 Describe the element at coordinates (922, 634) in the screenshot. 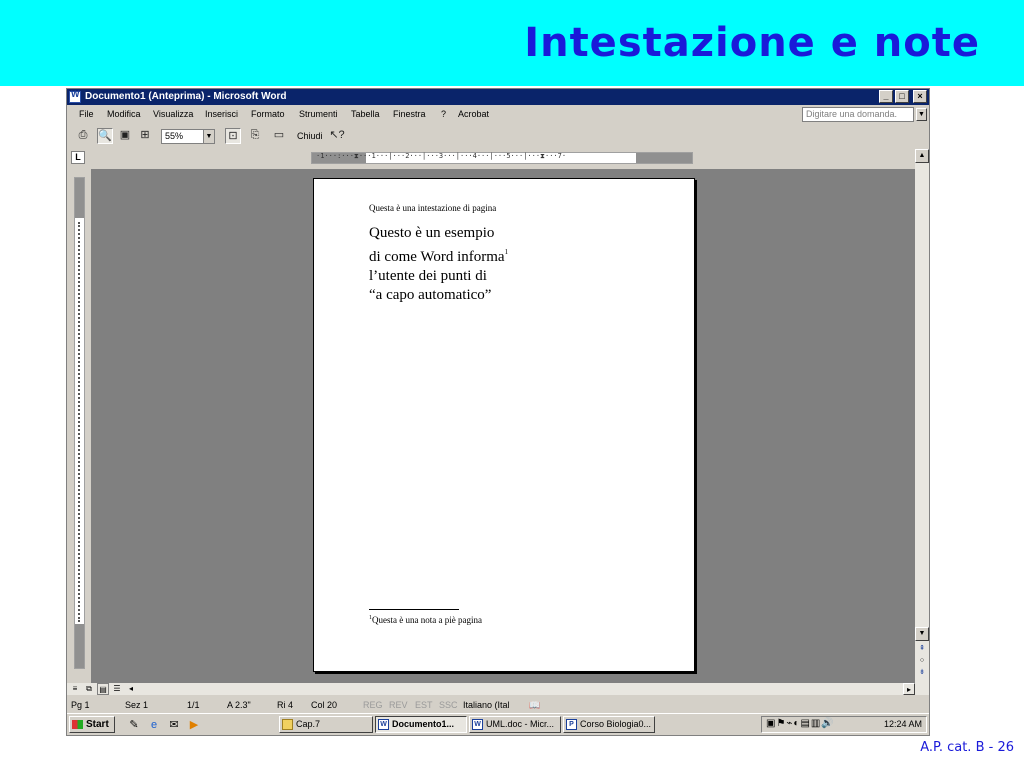

I see `scroll-down-icon: ▼` at that location.